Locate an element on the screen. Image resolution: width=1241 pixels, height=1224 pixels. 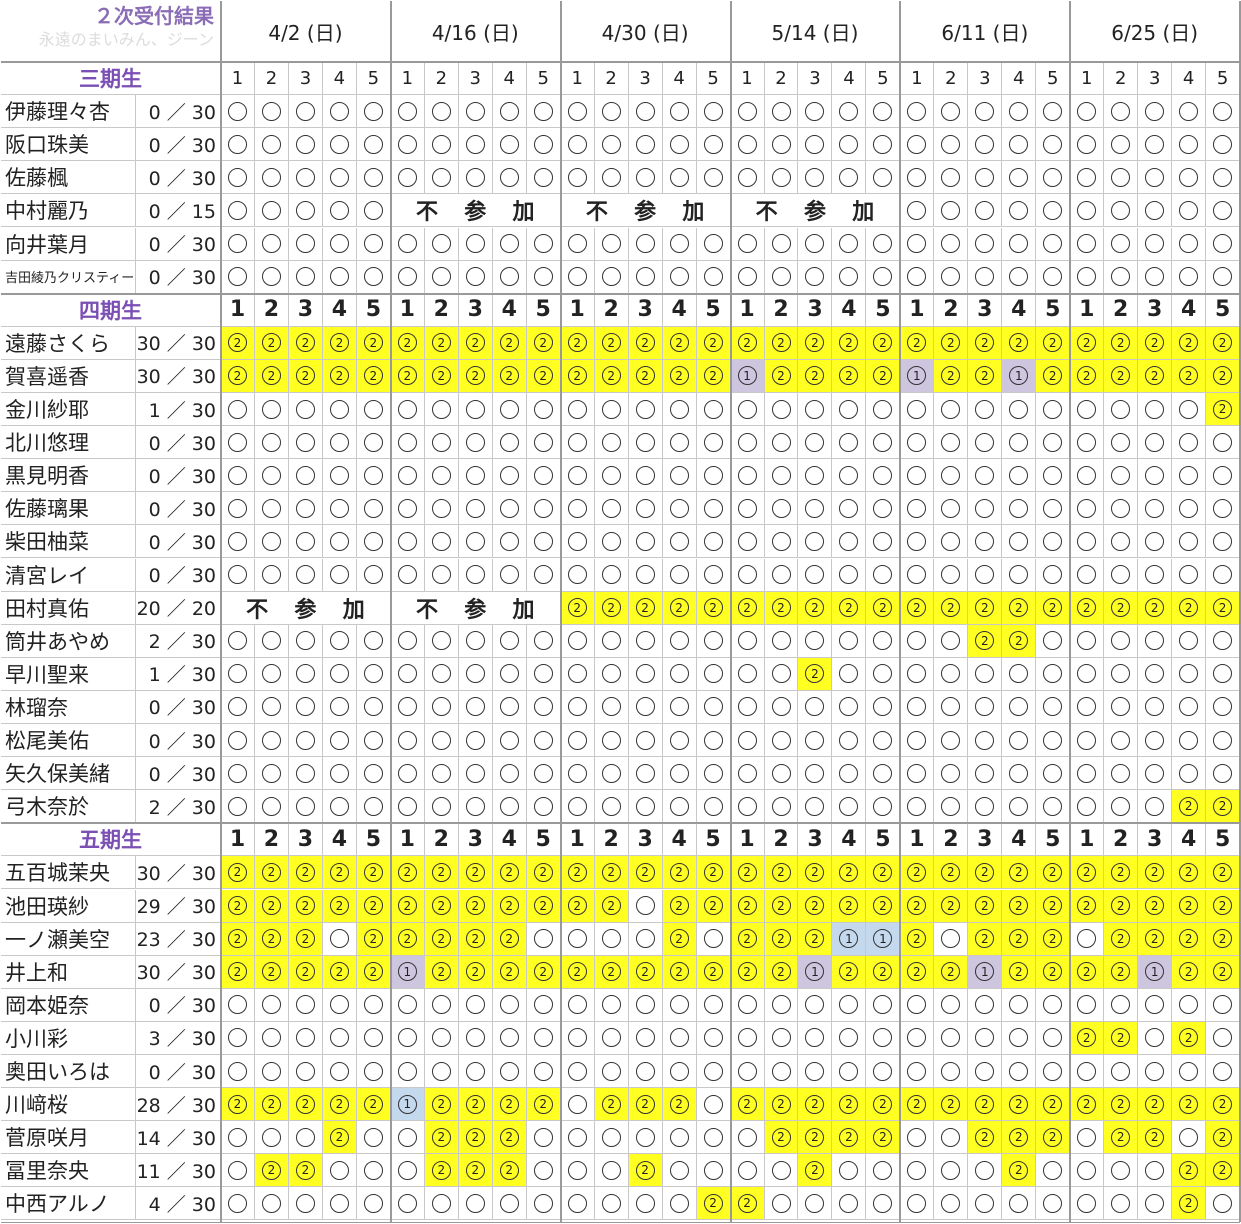
generation-divider is located at coordinates (620, 62).